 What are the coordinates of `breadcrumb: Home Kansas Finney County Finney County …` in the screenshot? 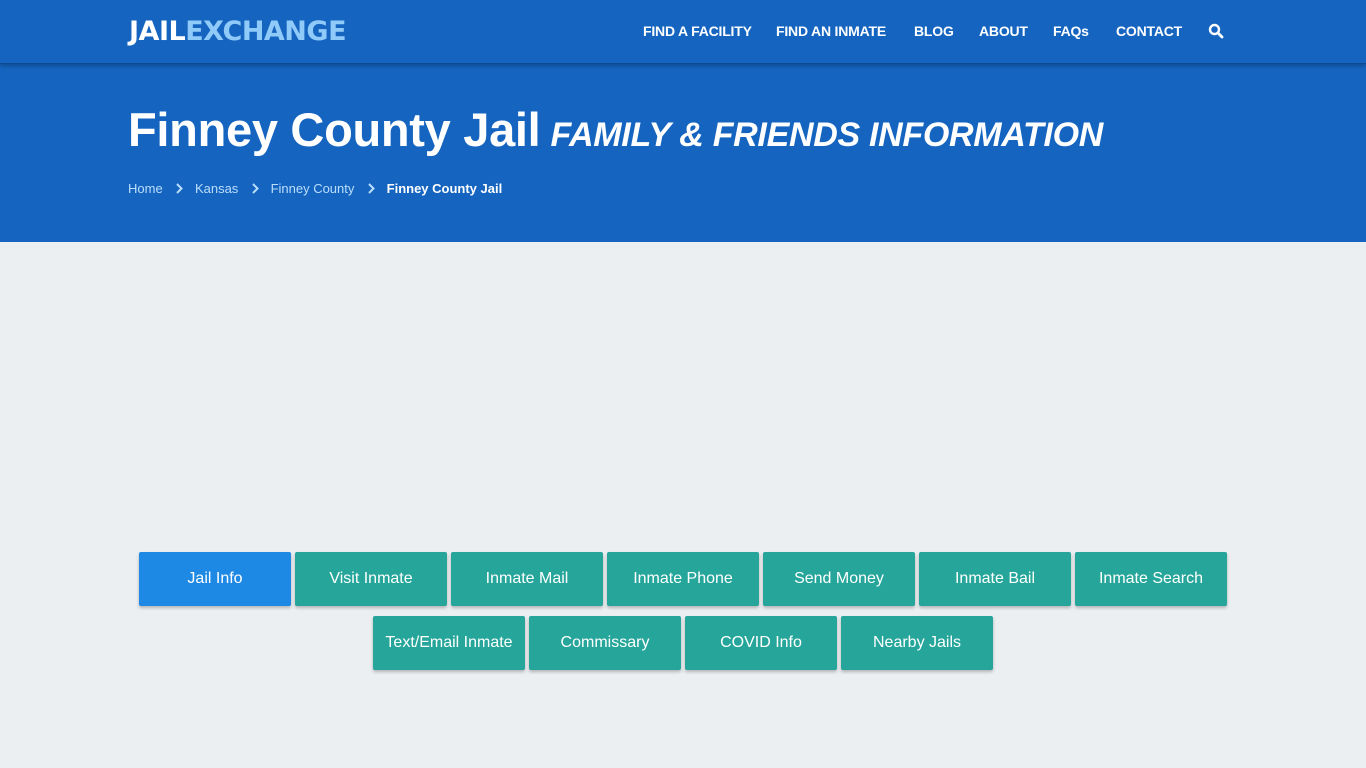 It's located at (315, 189).